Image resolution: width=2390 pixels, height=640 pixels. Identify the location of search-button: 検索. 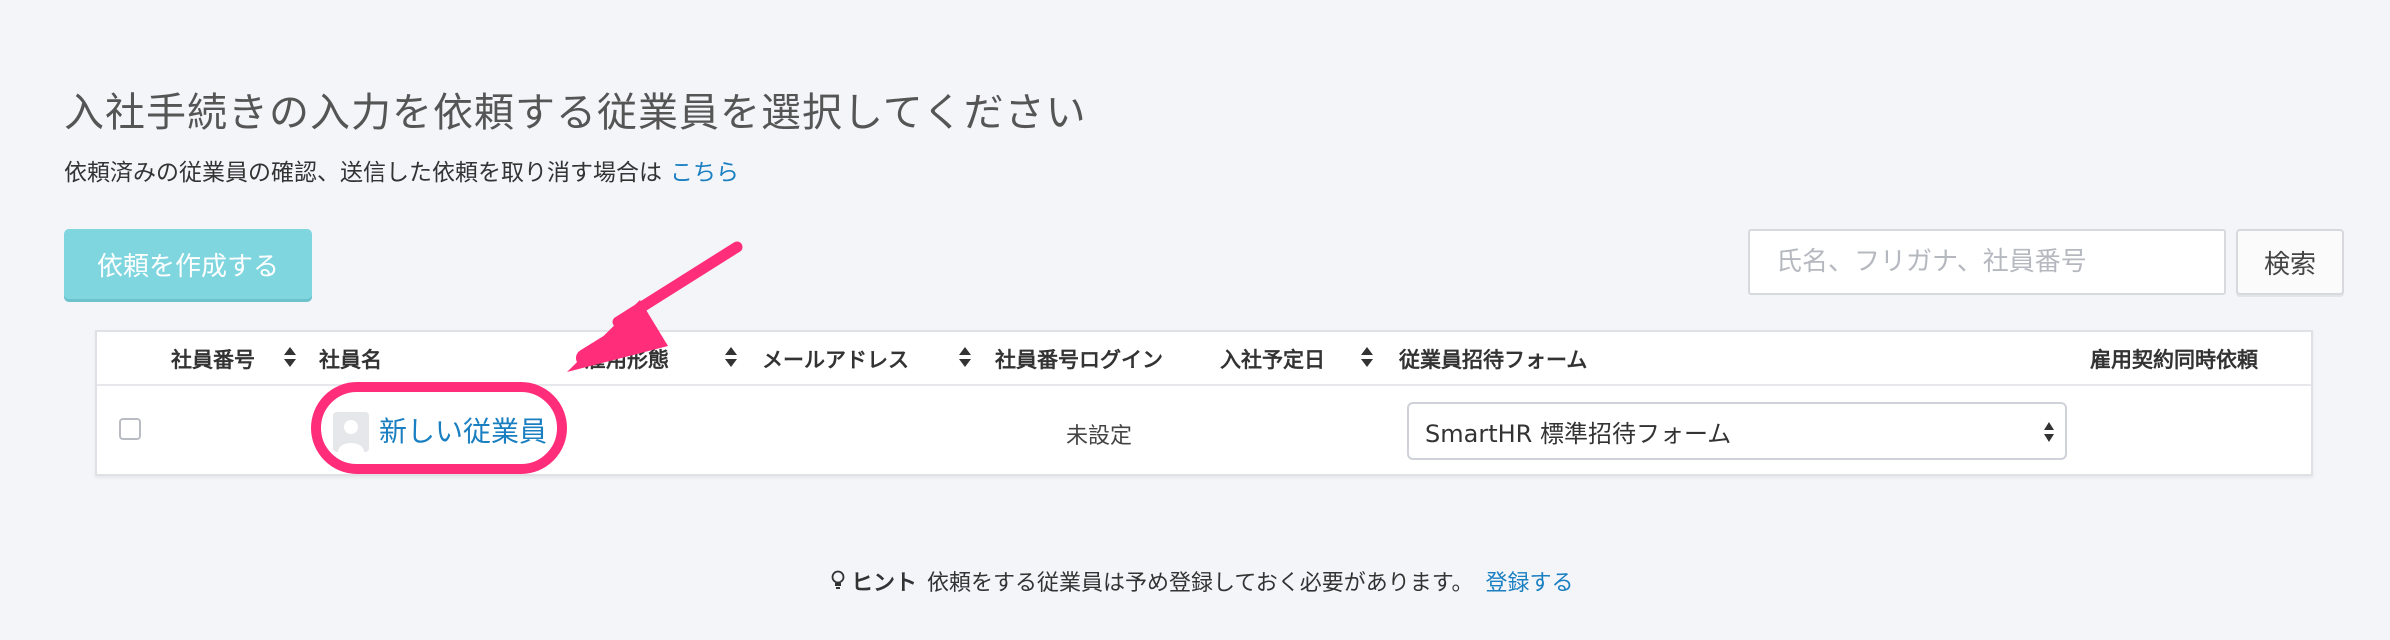
(2290, 262).